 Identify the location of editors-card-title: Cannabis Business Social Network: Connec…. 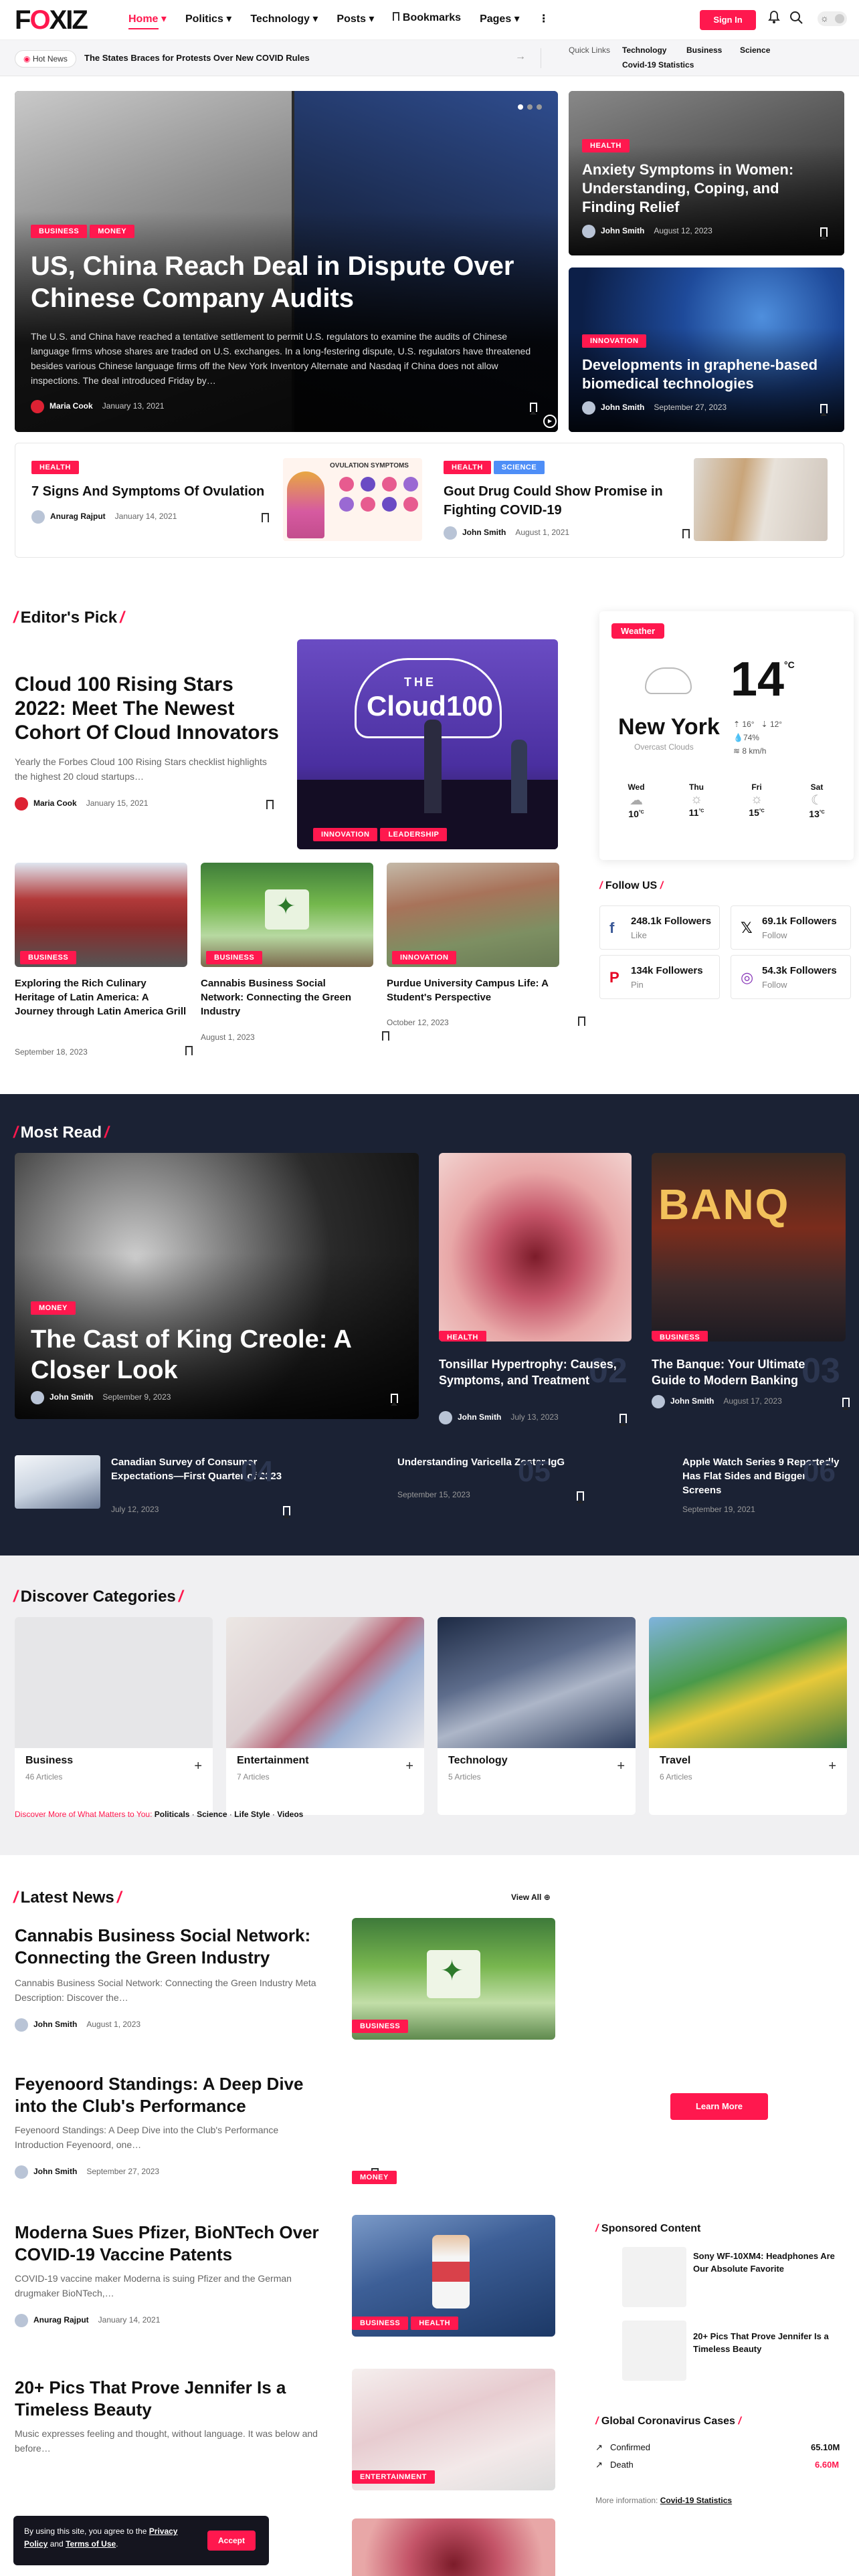
(284, 997).